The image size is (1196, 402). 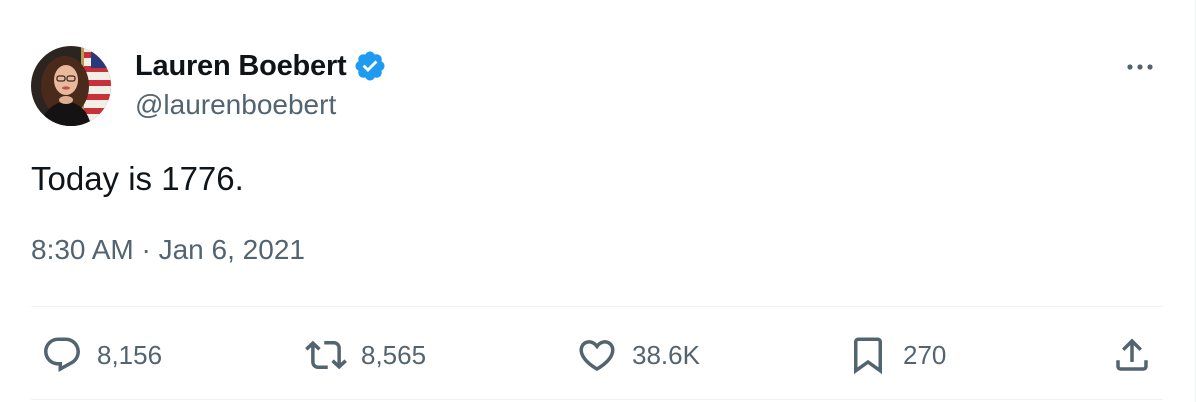 I want to click on reply-button: 8,156, so click(x=101, y=355).